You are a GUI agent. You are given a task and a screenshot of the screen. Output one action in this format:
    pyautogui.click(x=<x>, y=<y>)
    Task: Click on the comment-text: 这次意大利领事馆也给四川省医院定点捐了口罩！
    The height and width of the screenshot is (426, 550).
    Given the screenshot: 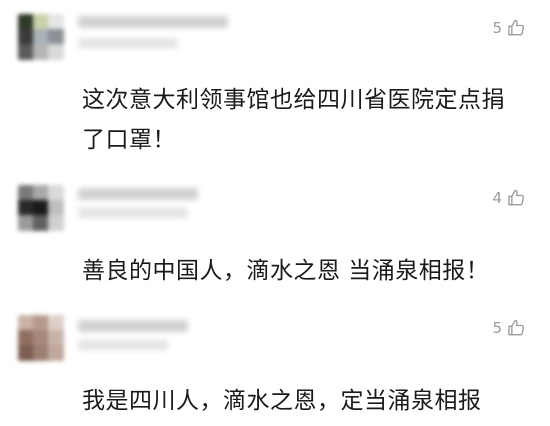 What is the action you would take?
    pyautogui.click(x=293, y=120)
    